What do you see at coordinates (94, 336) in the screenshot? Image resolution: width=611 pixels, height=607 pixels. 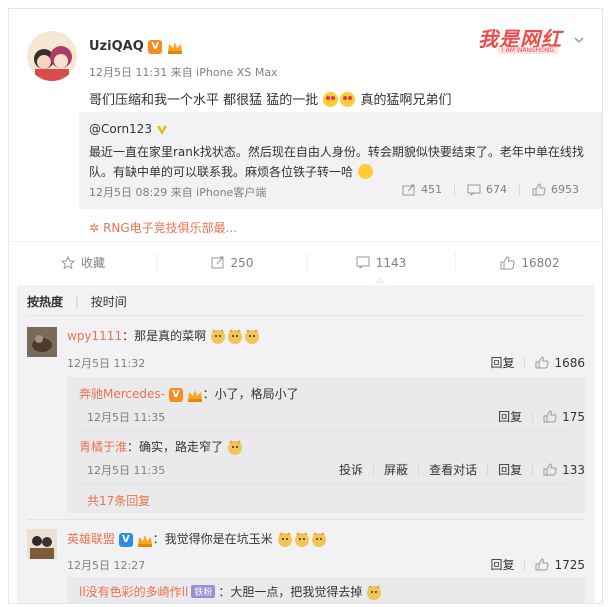 I see `commenter-name: wpy1111` at bounding box center [94, 336].